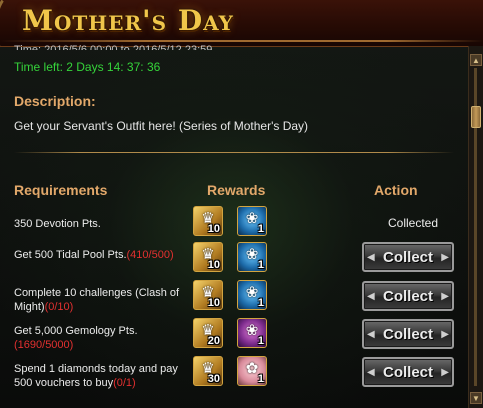  Describe the element at coordinates (252, 371) in the screenshot. I see `pink-rose-icon: ✿ 1` at that location.